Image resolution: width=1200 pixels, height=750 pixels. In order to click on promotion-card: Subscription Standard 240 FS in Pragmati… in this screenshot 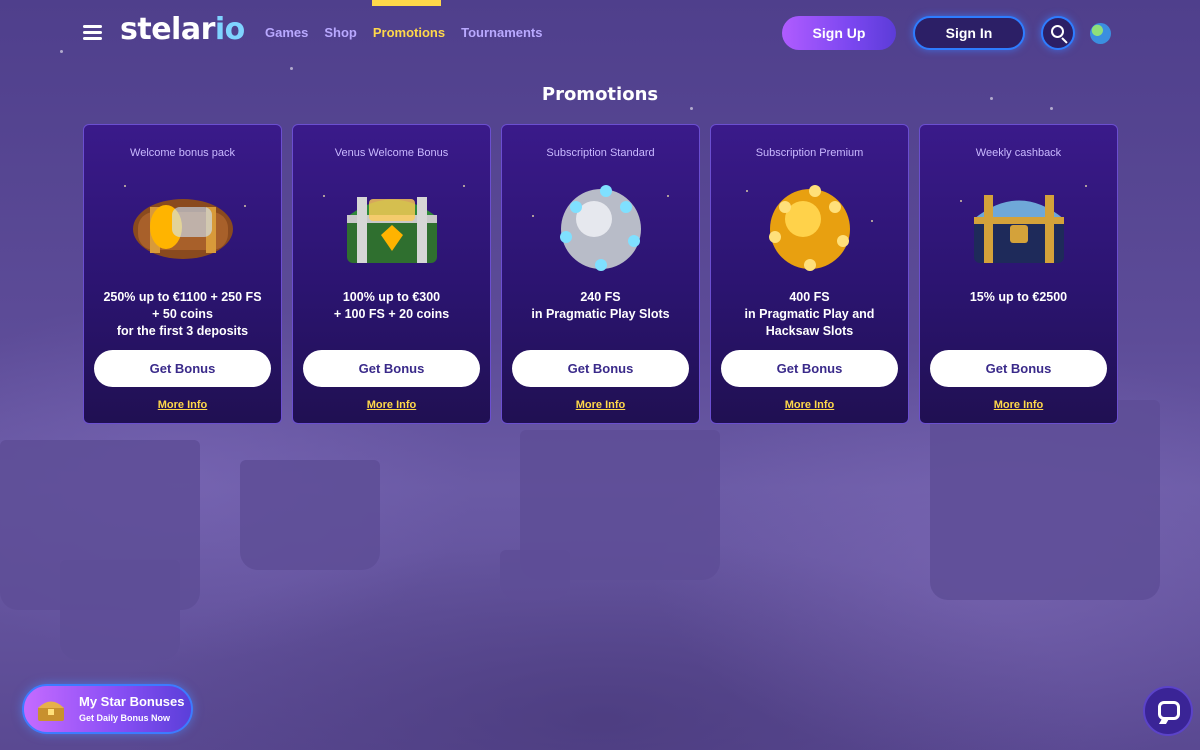, I will do `click(600, 274)`.